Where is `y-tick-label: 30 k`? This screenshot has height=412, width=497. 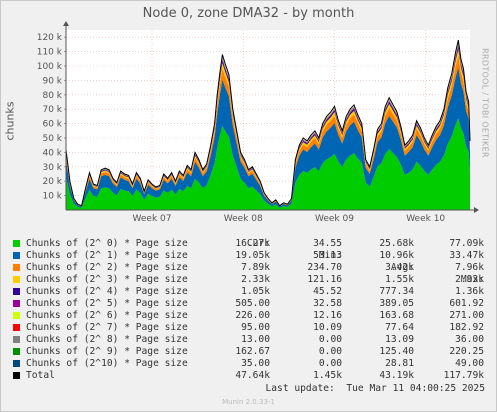
y-tick-label: 30 k is located at coordinates (52, 168).